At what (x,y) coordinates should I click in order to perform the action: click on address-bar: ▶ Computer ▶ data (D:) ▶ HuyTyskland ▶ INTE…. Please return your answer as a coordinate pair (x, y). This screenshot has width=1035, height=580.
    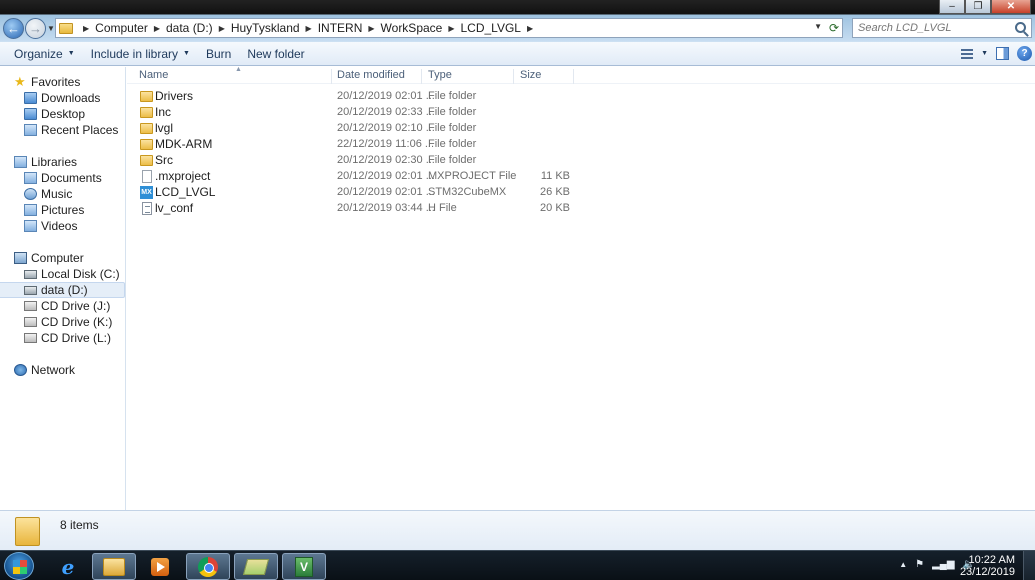
    Looking at the image, I should click on (449, 28).